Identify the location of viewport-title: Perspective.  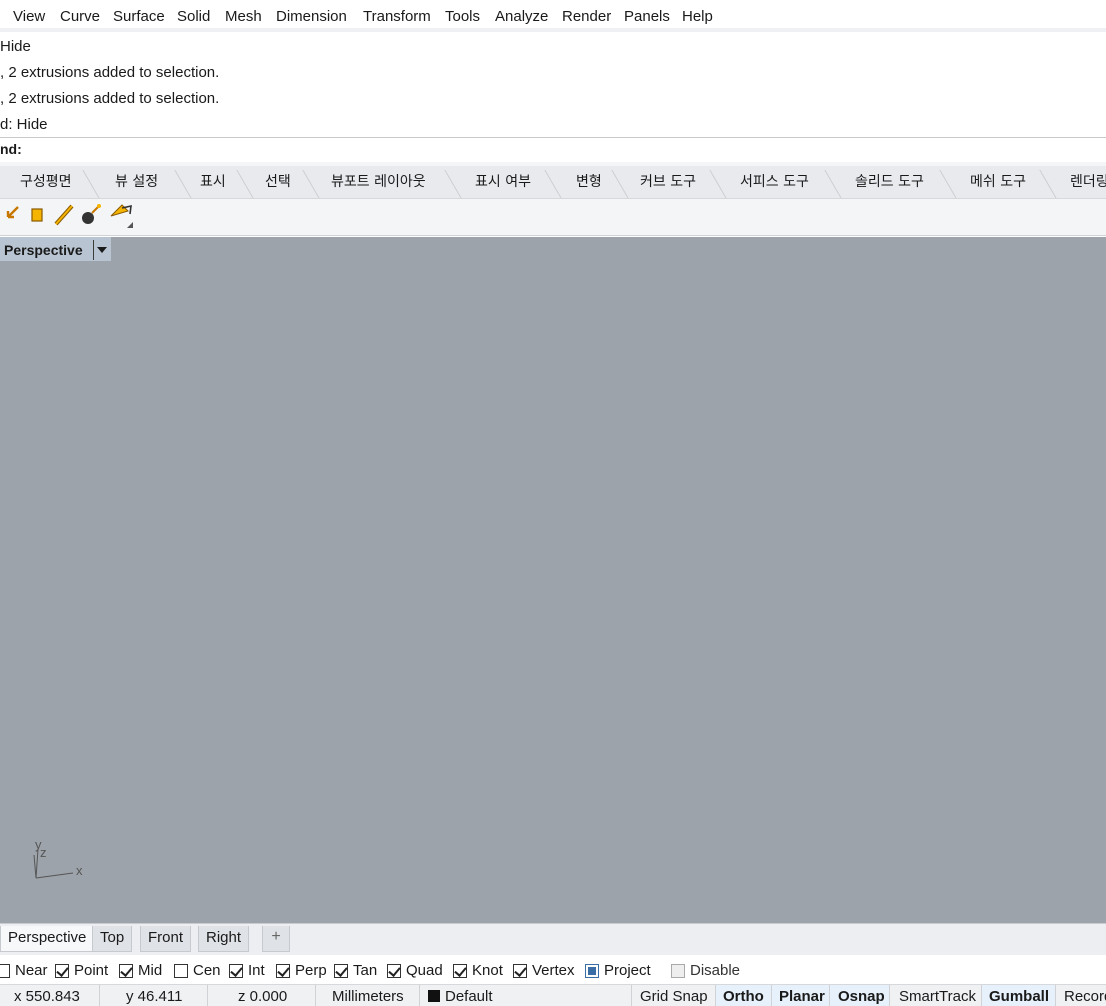
(55, 249).